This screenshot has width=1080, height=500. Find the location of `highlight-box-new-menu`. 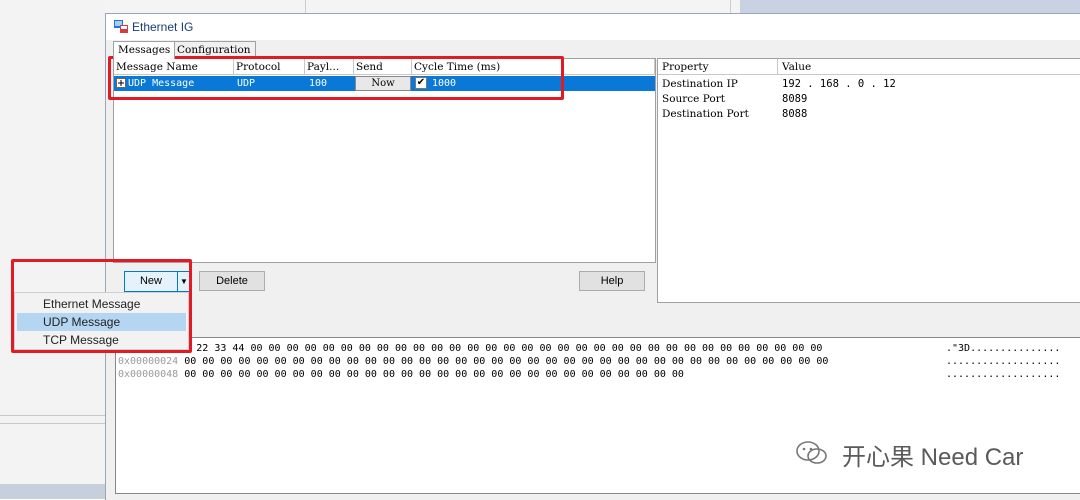

highlight-box-new-menu is located at coordinates (101, 306).